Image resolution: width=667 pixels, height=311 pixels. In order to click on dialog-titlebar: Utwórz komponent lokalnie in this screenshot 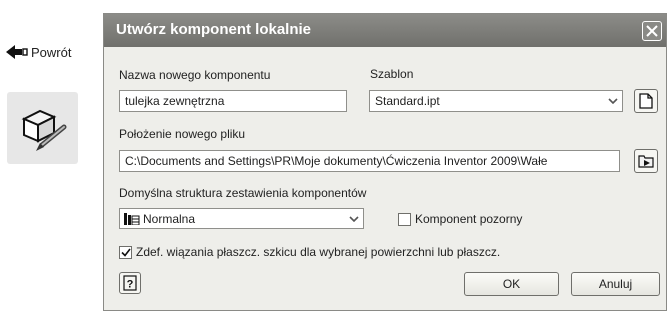, I will do `click(385, 30)`.